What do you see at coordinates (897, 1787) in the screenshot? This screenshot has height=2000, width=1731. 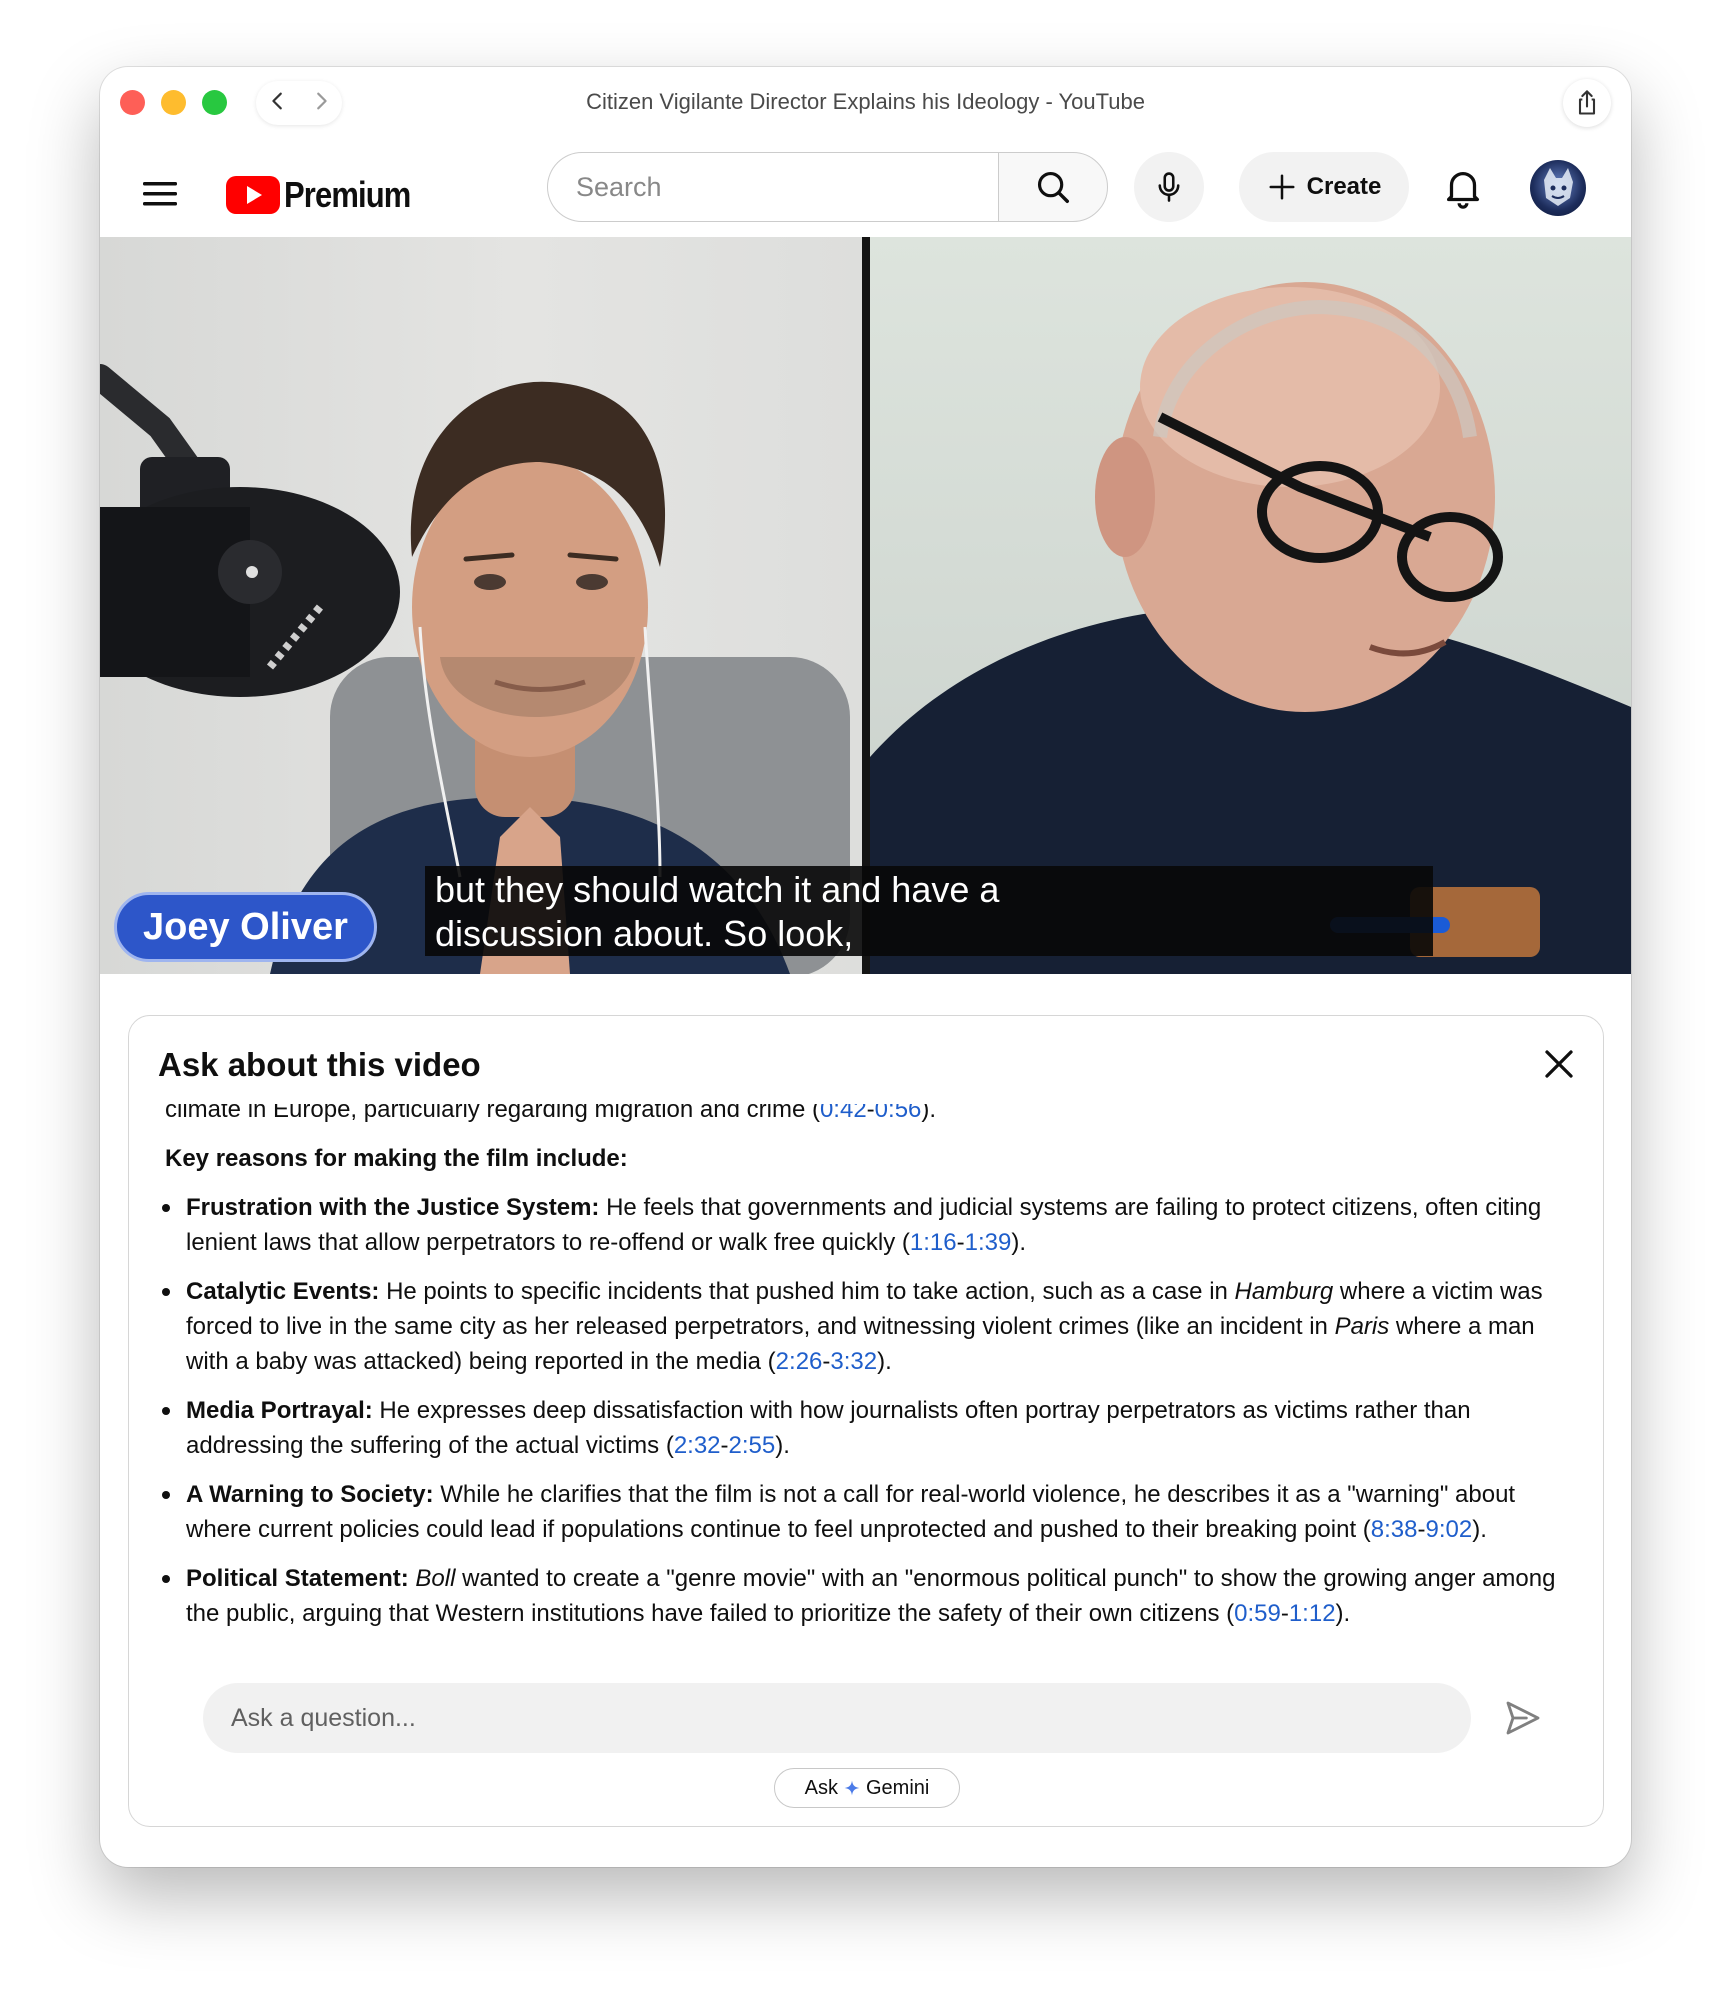 I see `gemini-label: Gemini` at bounding box center [897, 1787].